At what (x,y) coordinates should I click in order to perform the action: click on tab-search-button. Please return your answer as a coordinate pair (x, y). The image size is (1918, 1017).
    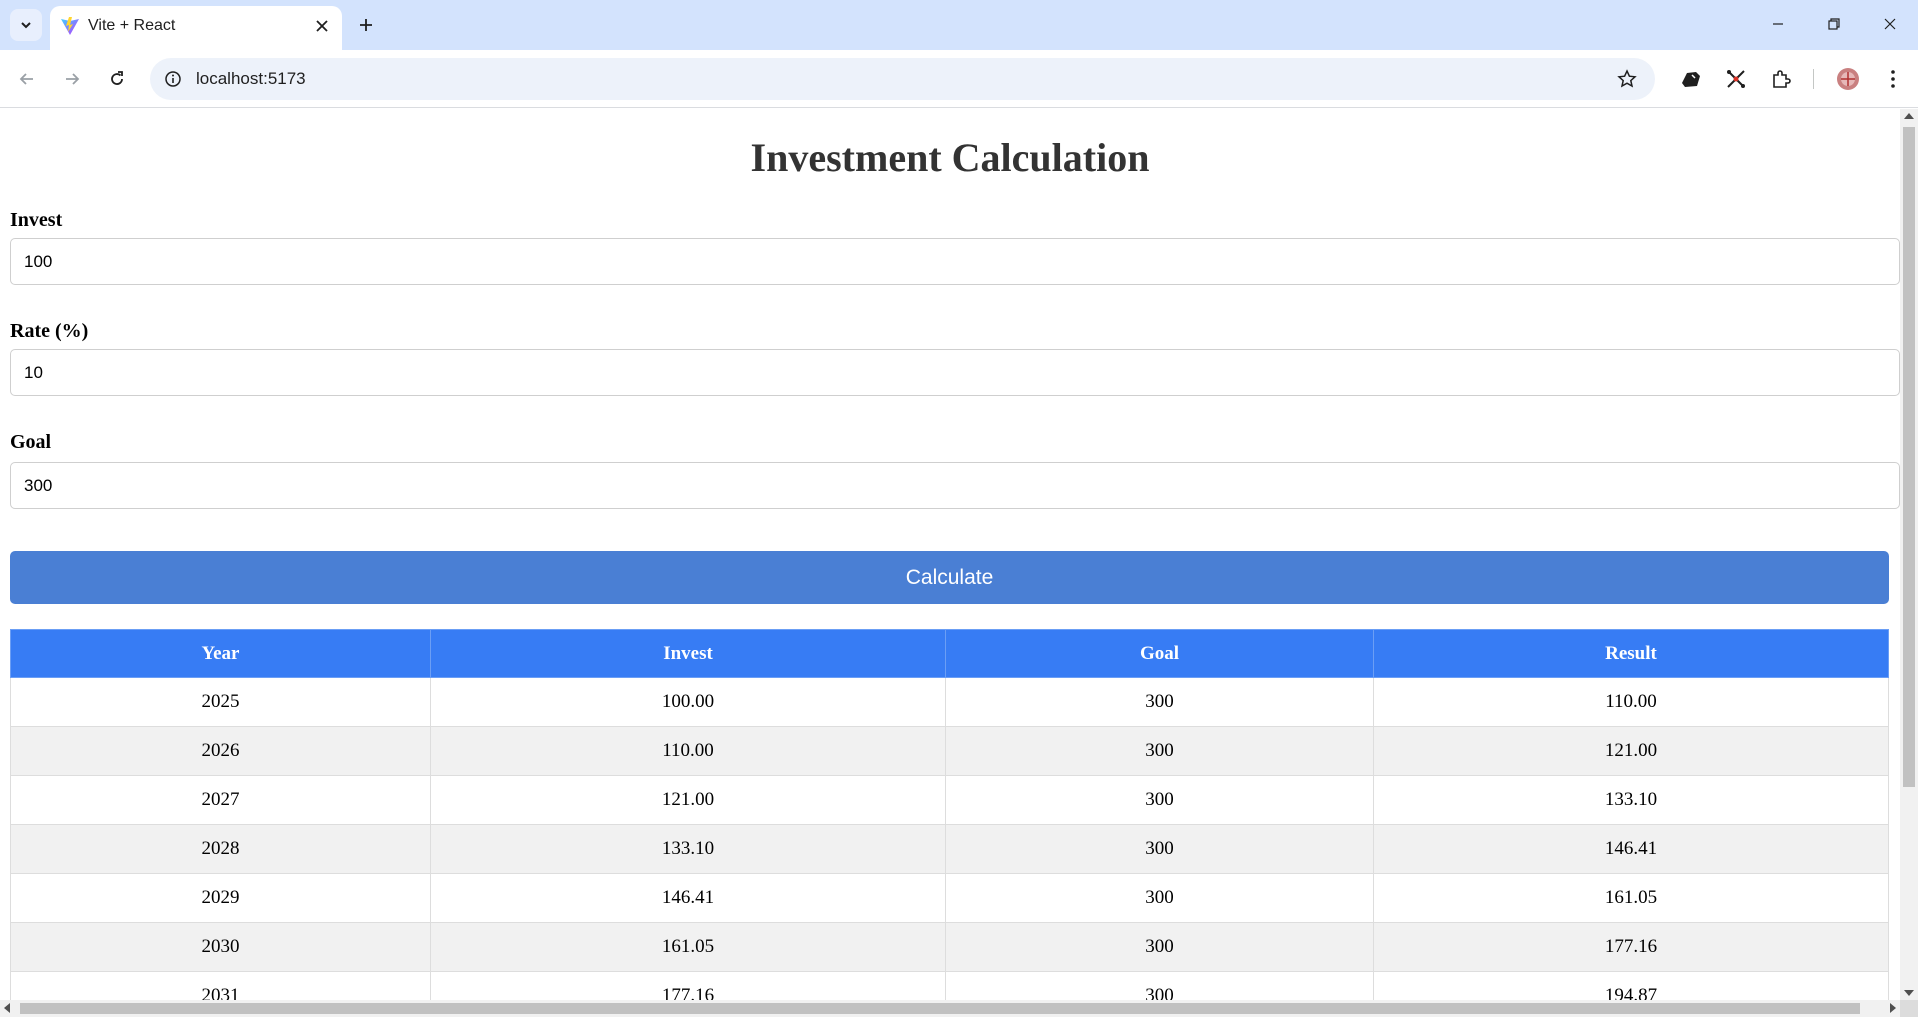
    Looking at the image, I should click on (26, 25).